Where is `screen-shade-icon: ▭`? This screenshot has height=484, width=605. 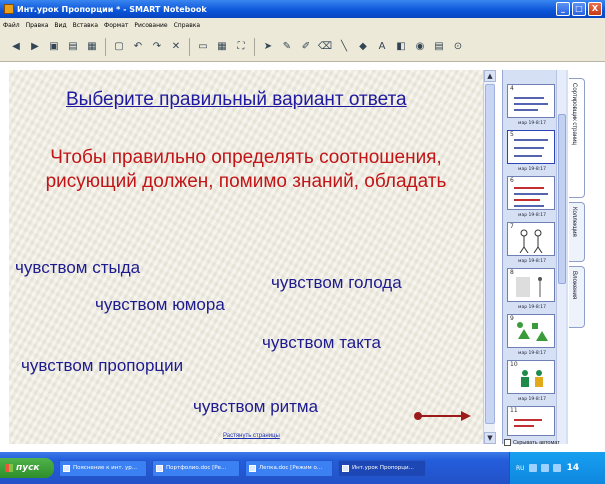
screen-shade-icon: ▭ is located at coordinates (203, 47).